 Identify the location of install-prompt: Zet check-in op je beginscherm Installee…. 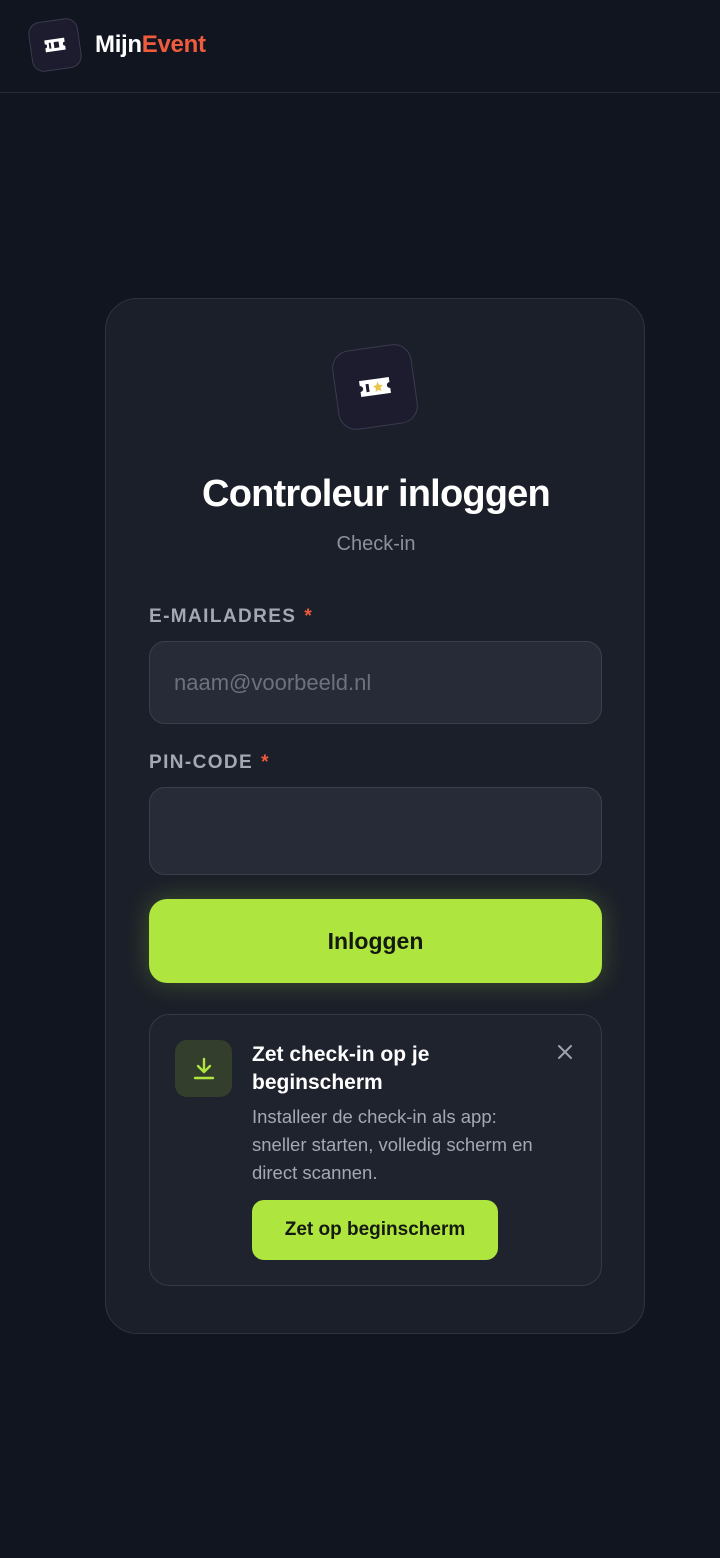
(375, 1150).